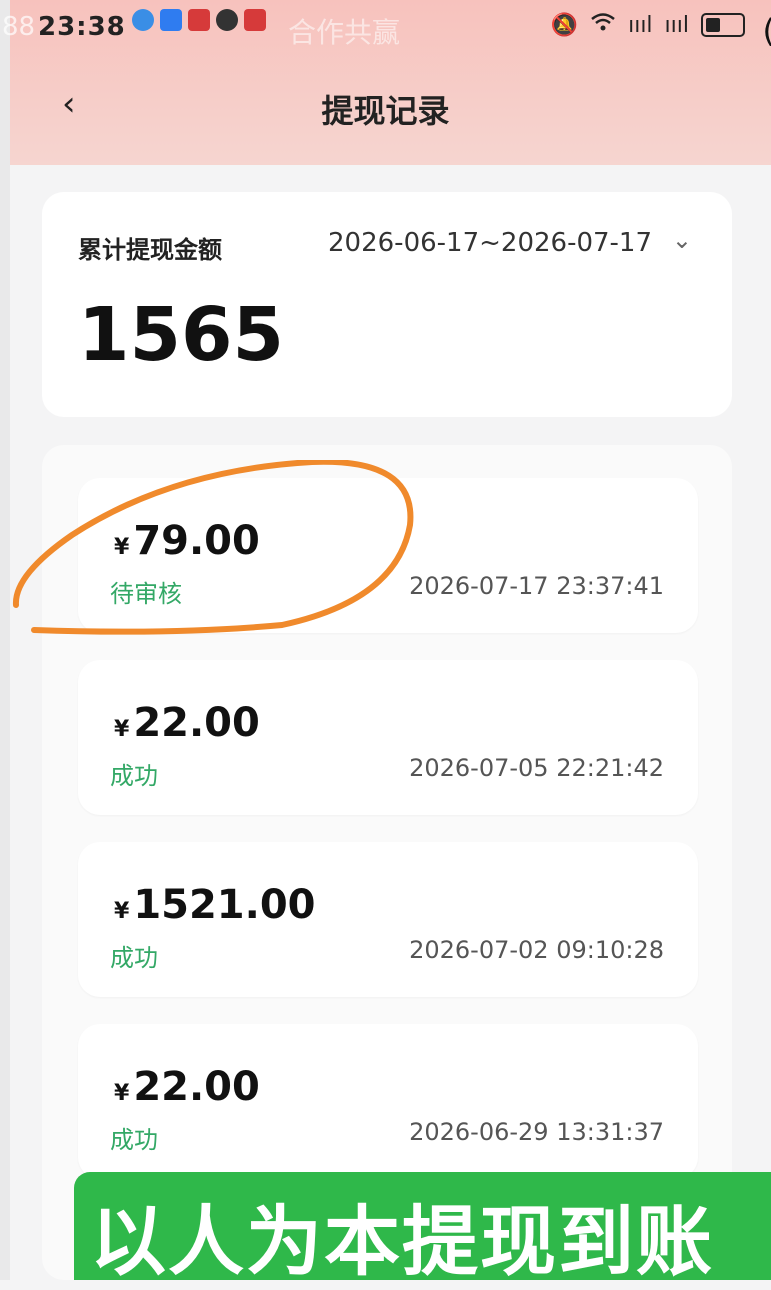 The image size is (771, 1290). I want to click on record-item: ¥1521.00 成功 2026-07-02 09:10:28, so click(388, 919).